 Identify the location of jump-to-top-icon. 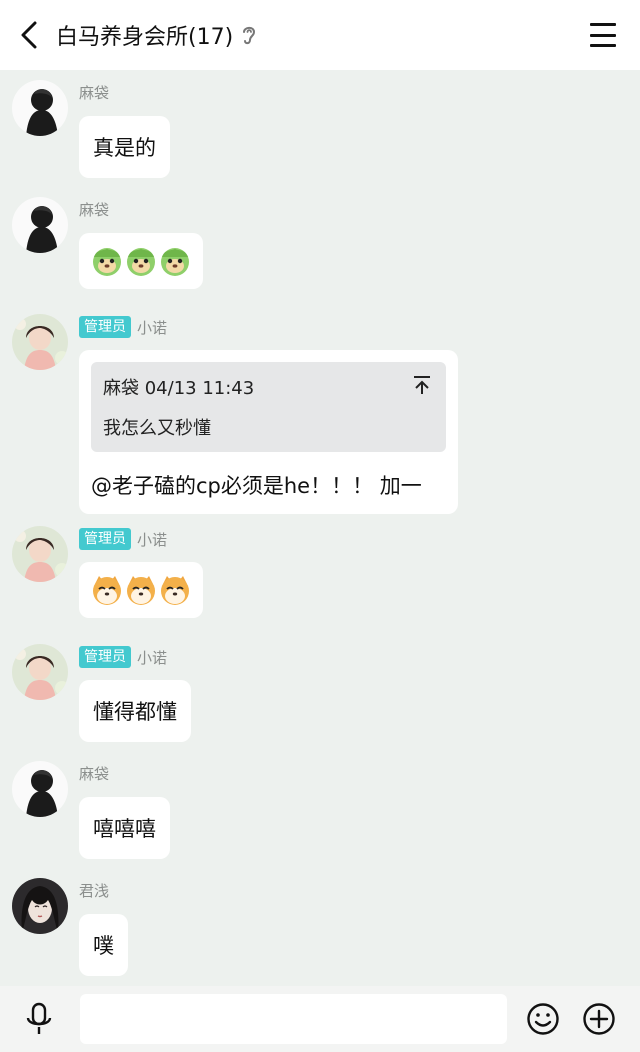
(422, 385).